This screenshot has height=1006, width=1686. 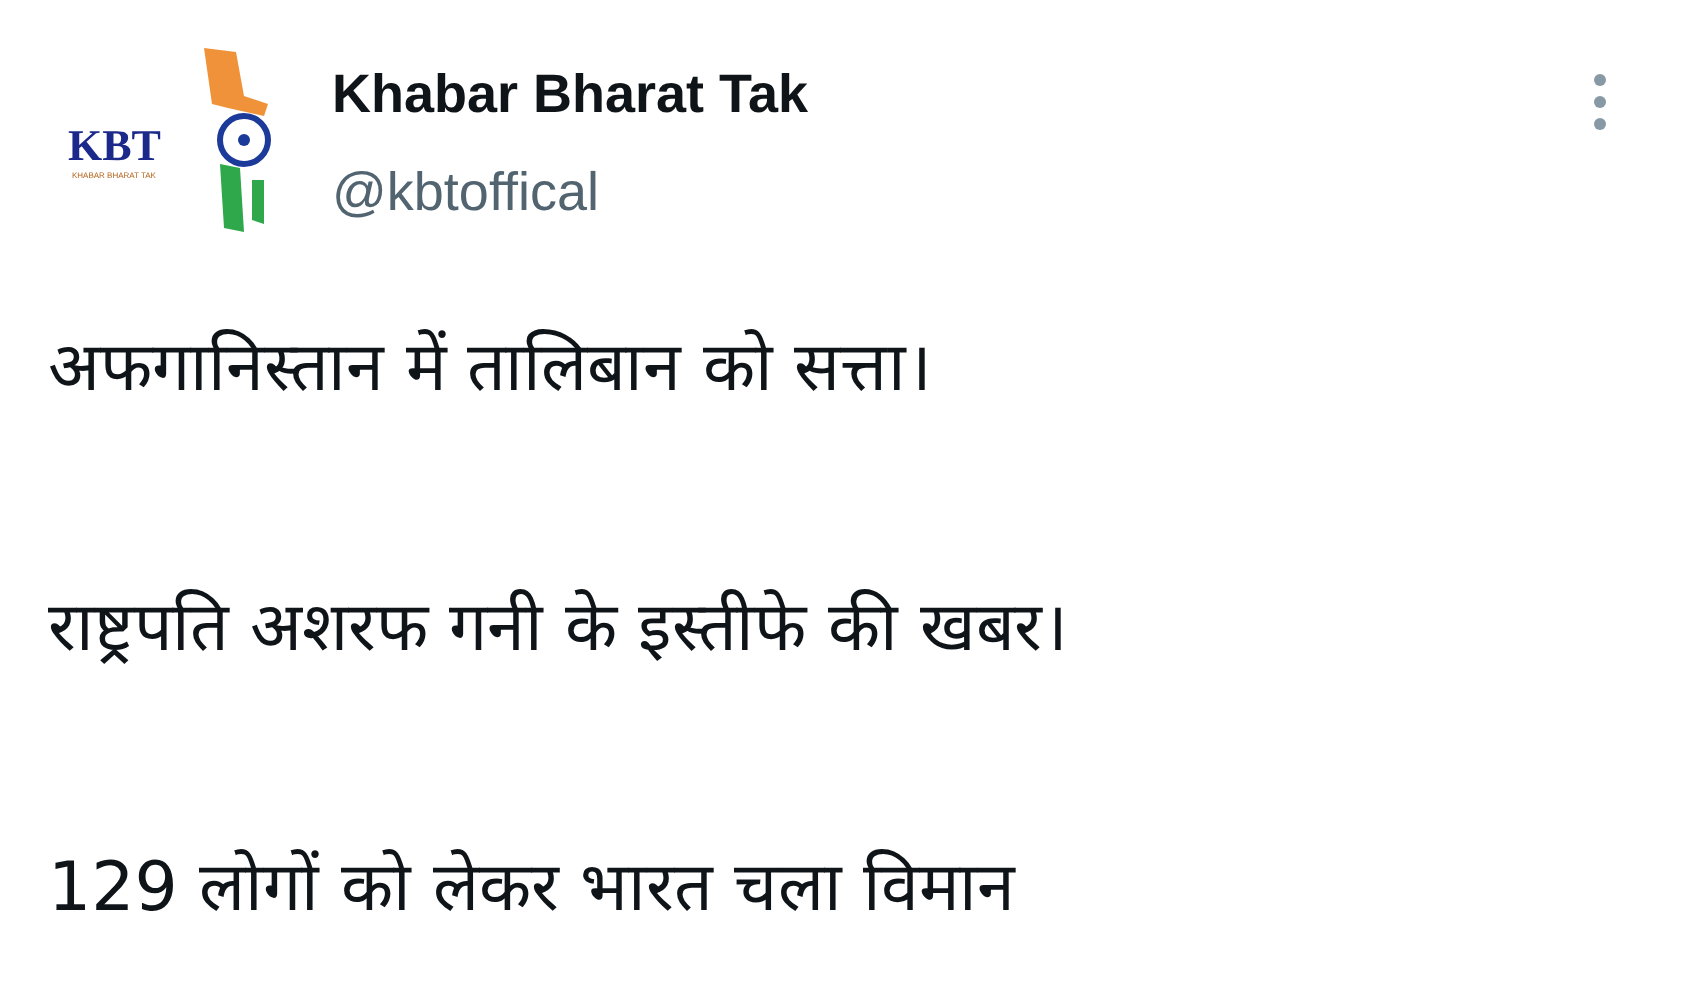 What do you see at coordinates (939, 193) in the screenshot?
I see `author-handle: @kbtoffical` at bounding box center [939, 193].